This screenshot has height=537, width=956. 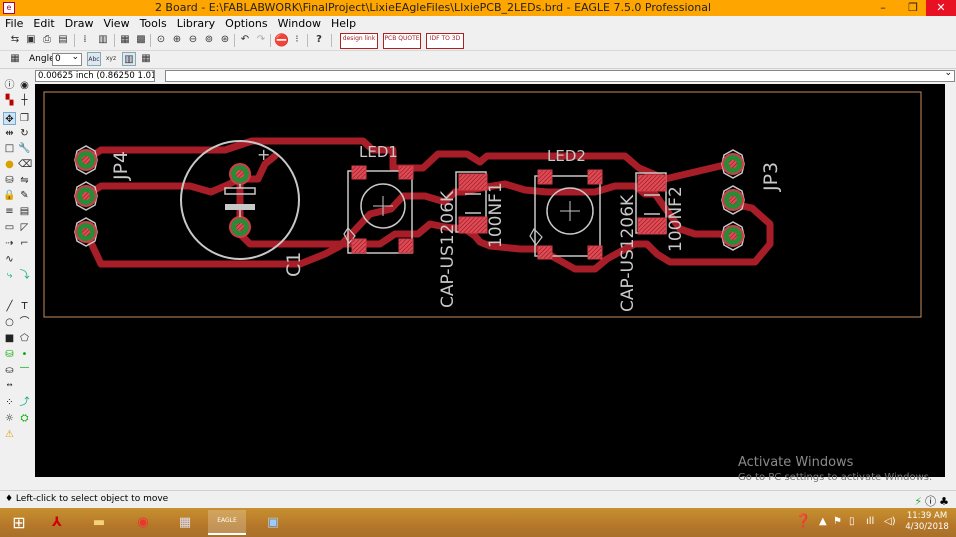 I want to click on smd-icon: ⛀, so click(x=9, y=370).